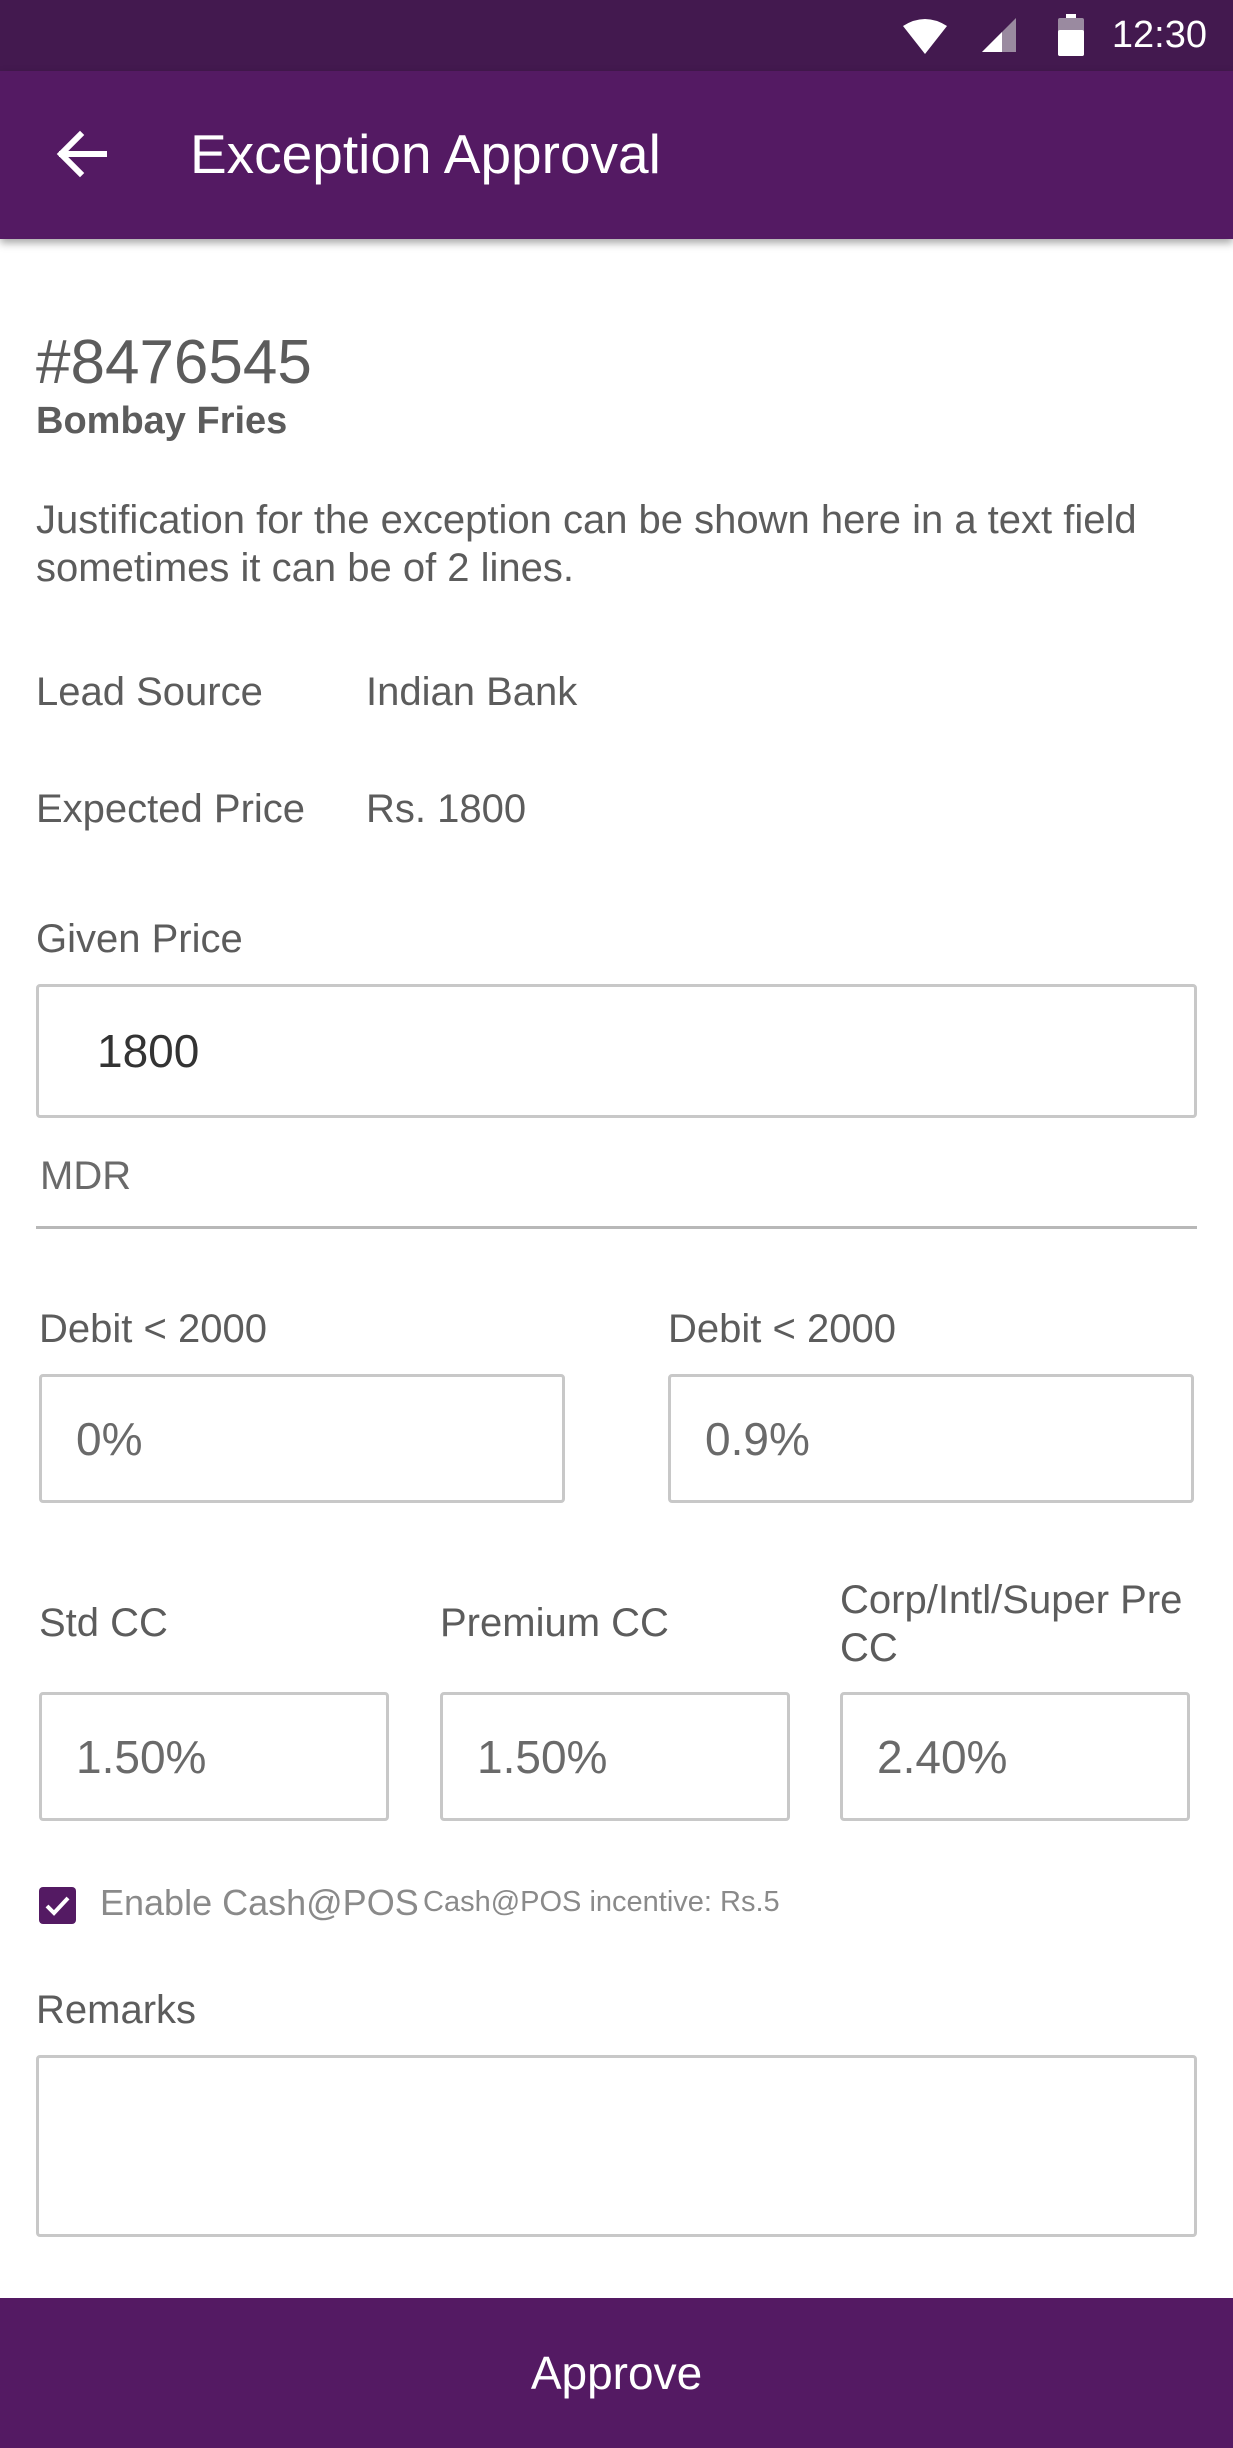 The image size is (1233, 2448). What do you see at coordinates (214, 1756) in the screenshot?
I see `std-cc-input: 1.50%` at bounding box center [214, 1756].